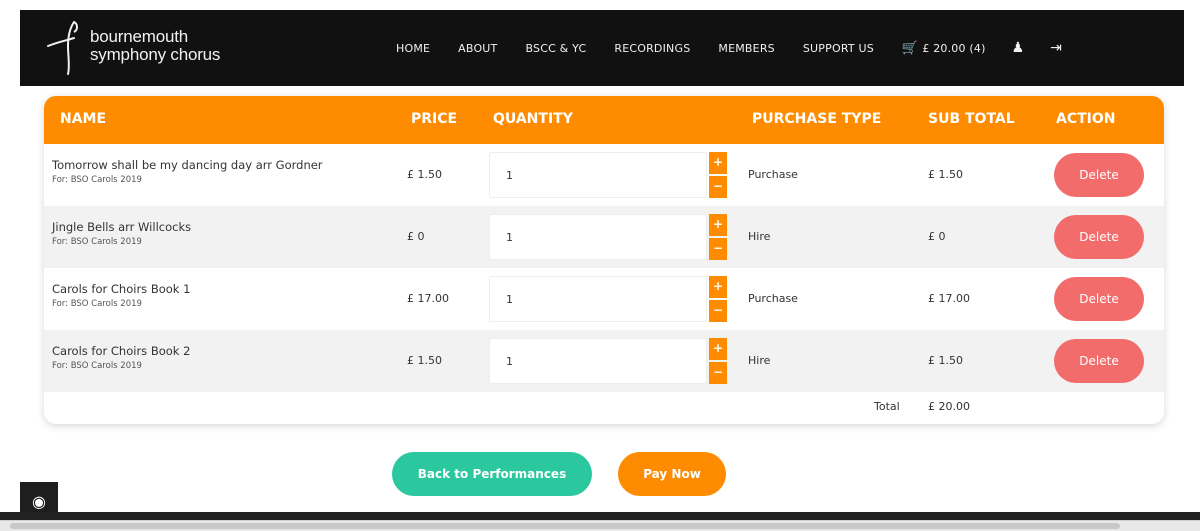 The width and height of the screenshot is (1200, 531). What do you see at coordinates (652, 48) in the screenshot?
I see `nav-recordings: RECORDINGS` at bounding box center [652, 48].